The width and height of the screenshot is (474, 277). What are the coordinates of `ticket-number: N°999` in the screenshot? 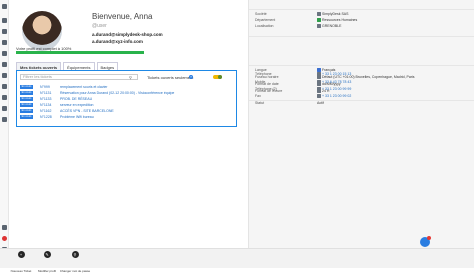 It's located at (47, 87).